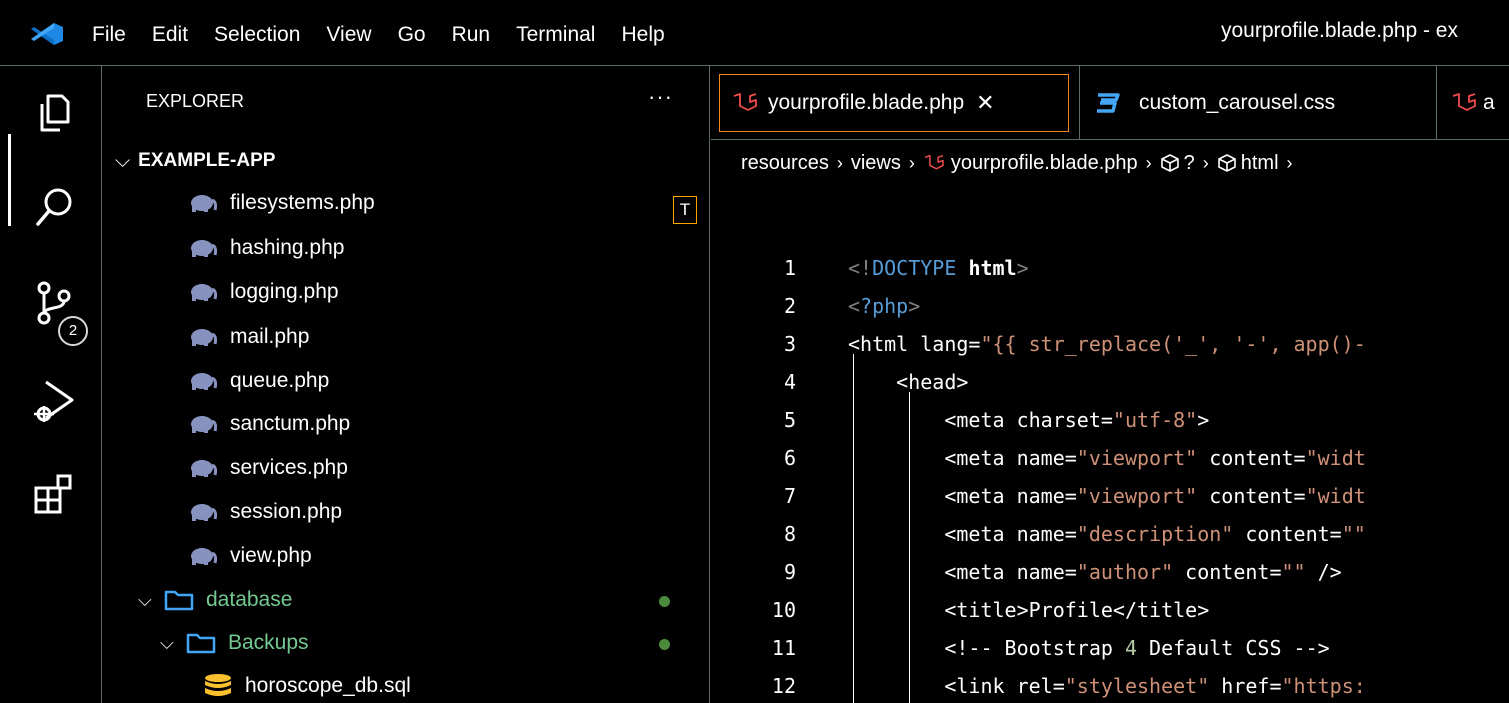 Image resolution: width=1509 pixels, height=703 pixels. Describe the element at coordinates (783, 686) in the screenshot. I see `line-number: 12` at that location.